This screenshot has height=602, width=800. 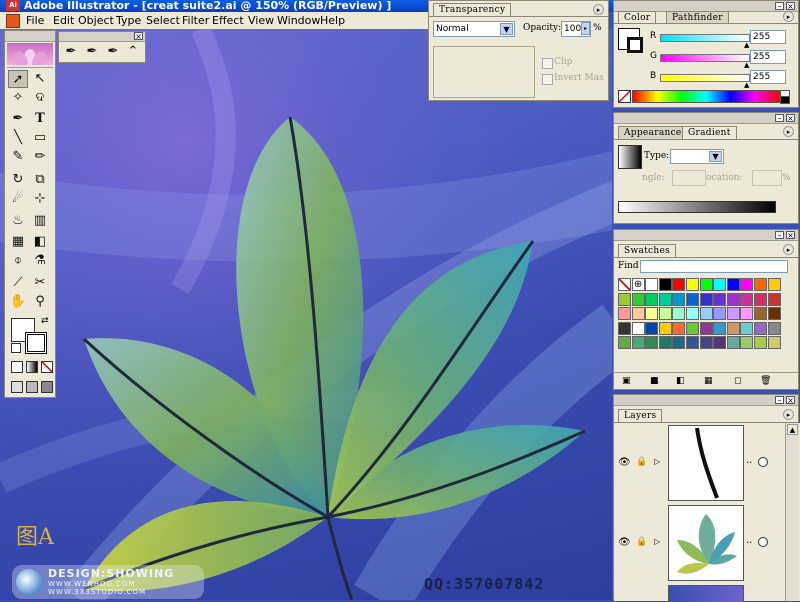 What do you see at coordinates (788, 131) in the screenshot?
I see `gradient-menu-arrow-icon: ▸` at bounding box center [788, 131].